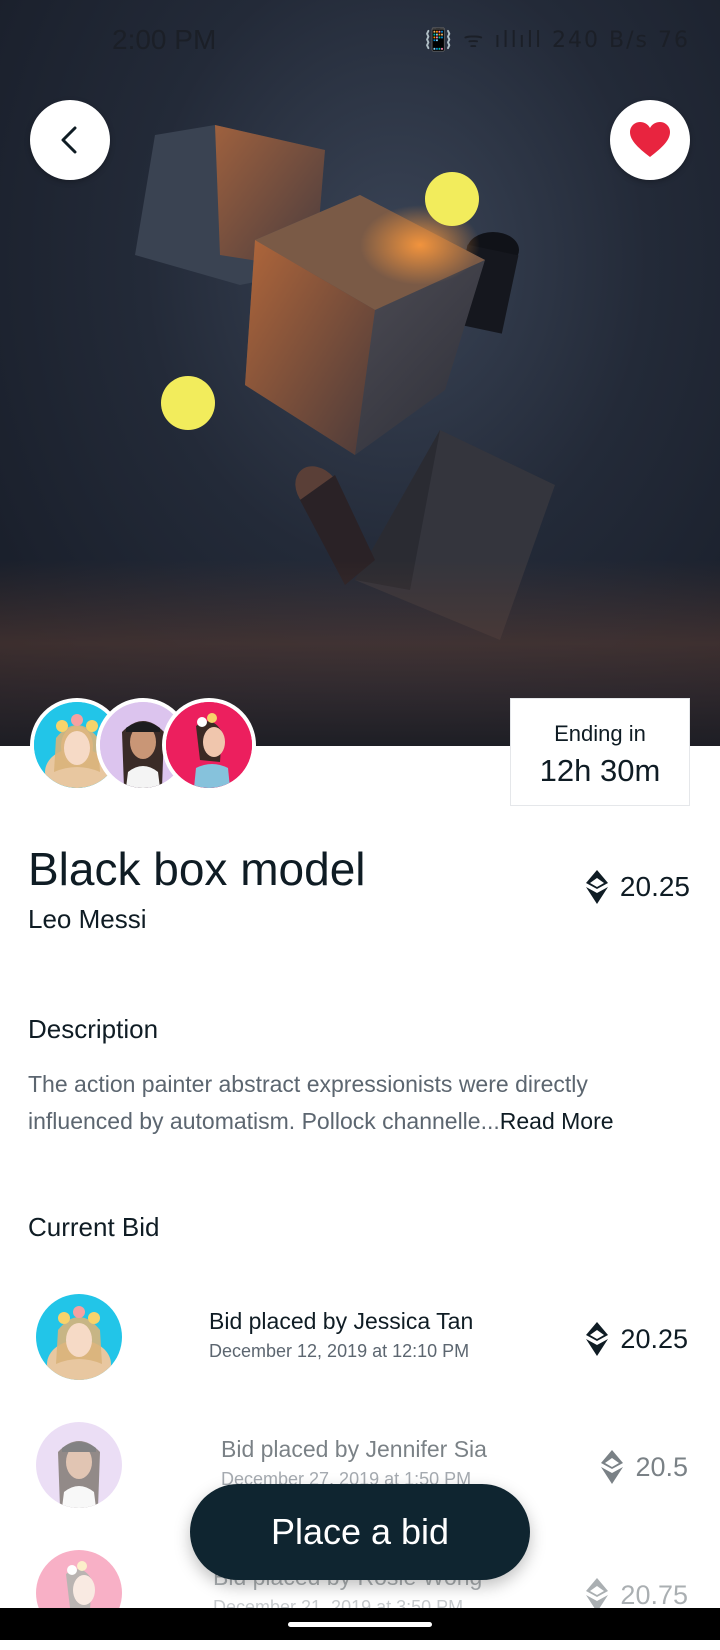  I want to click on status-icons: 📳 ᯤ ıllıll 240 B/s 76, so click(557, 40).